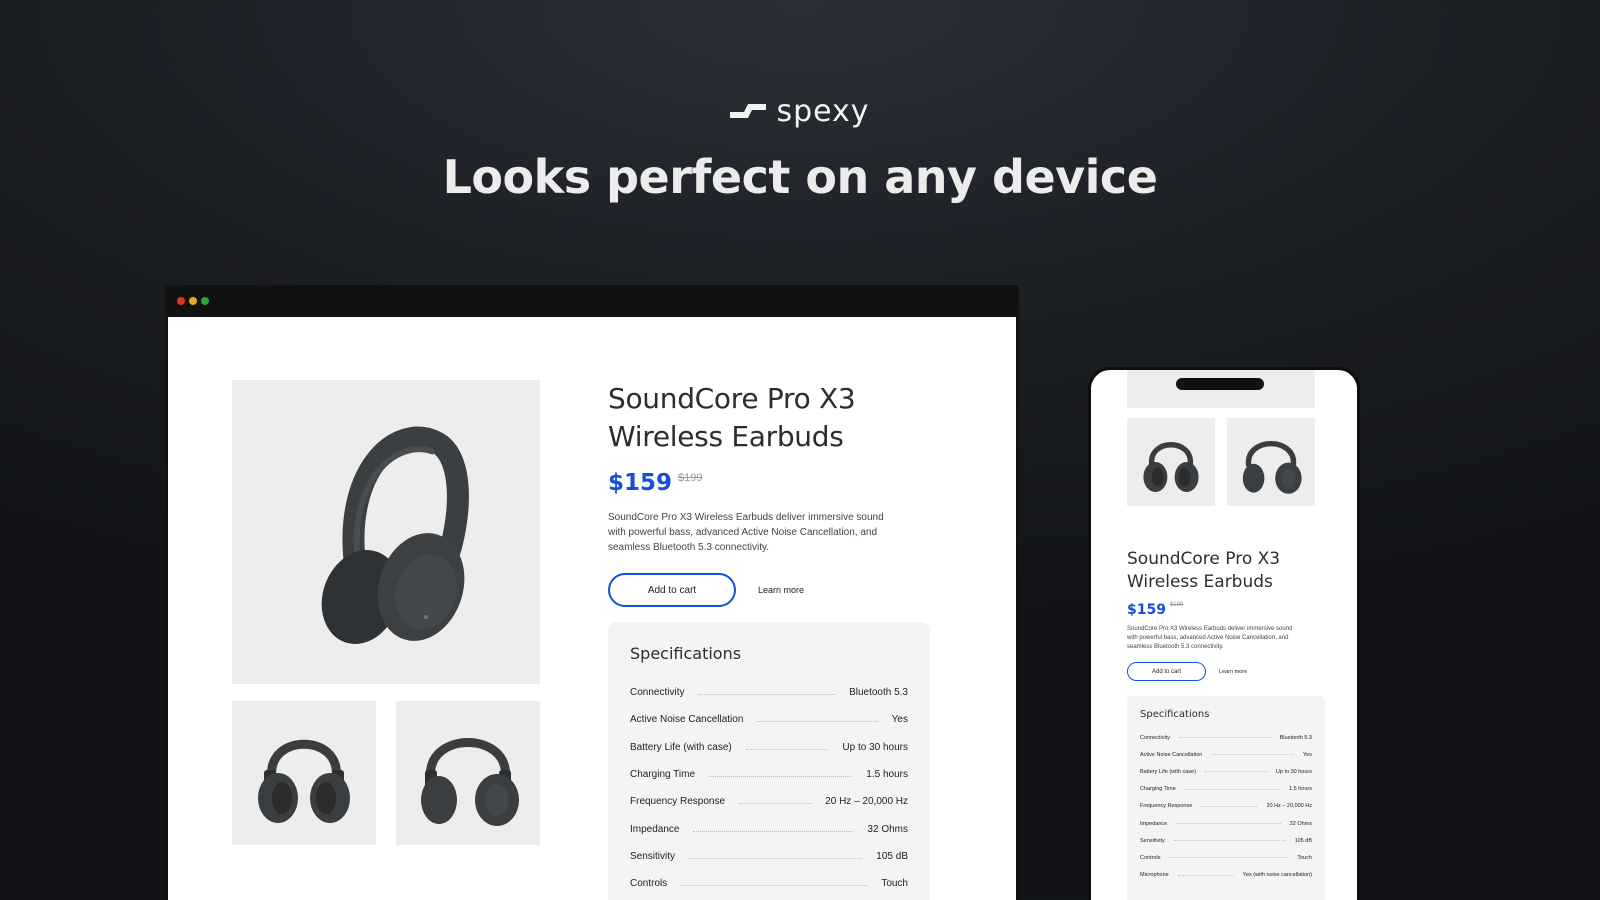 This screenshot has height=900, width=1600. I want to click on mobile-product-price: $159, so click(1146, 610).